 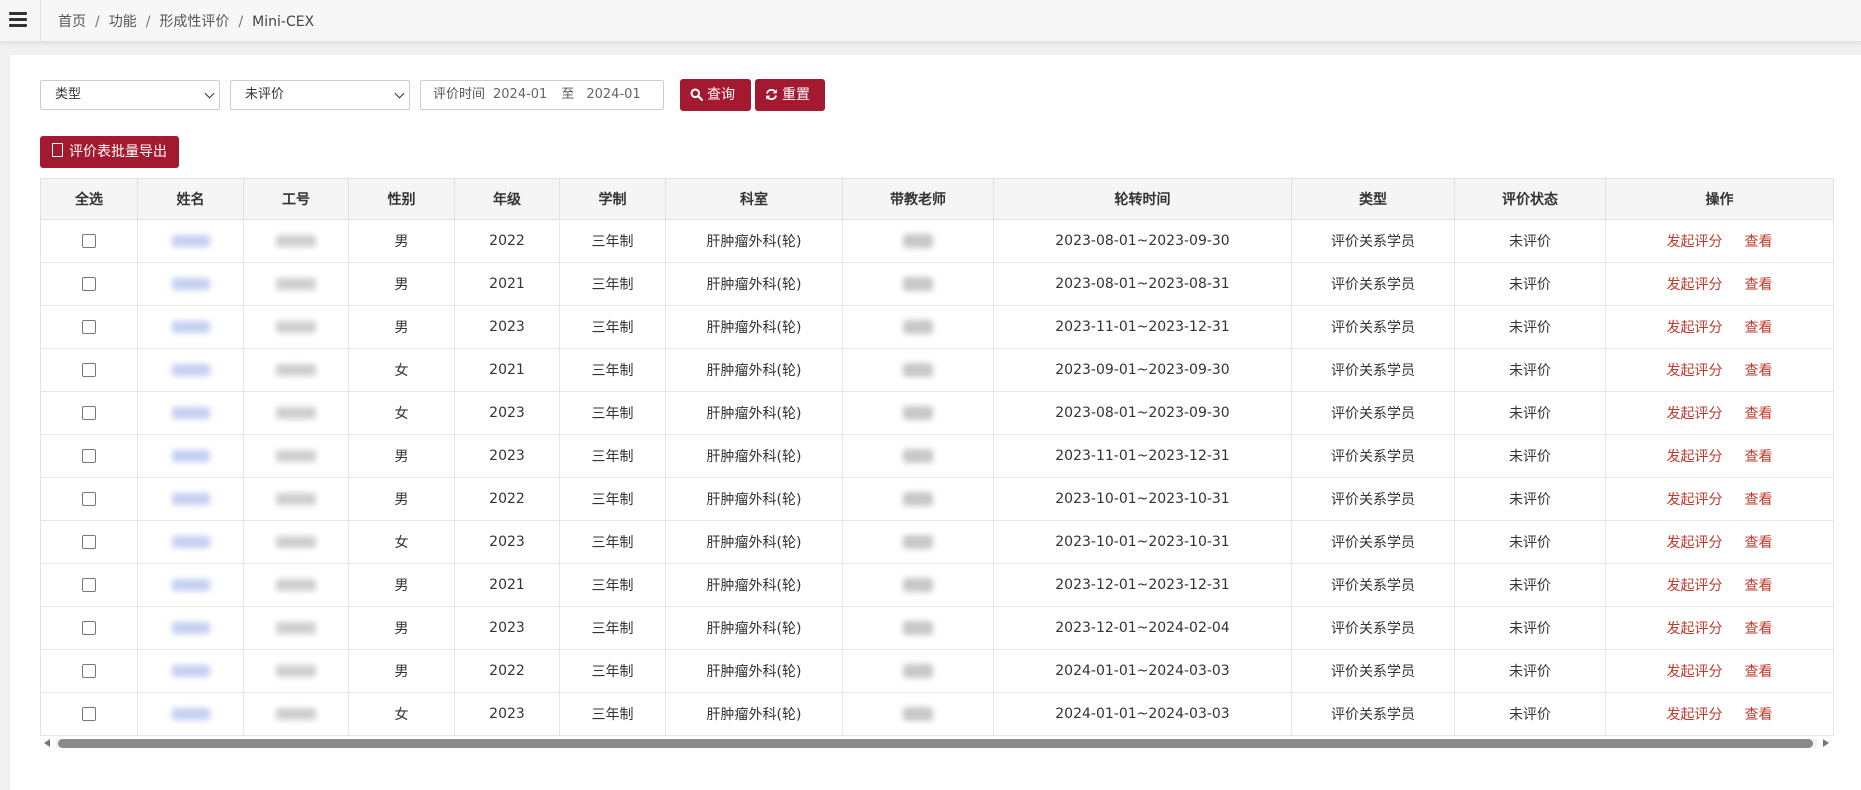 I want to click on header-dept: 科室, so click(x=754, y=199).